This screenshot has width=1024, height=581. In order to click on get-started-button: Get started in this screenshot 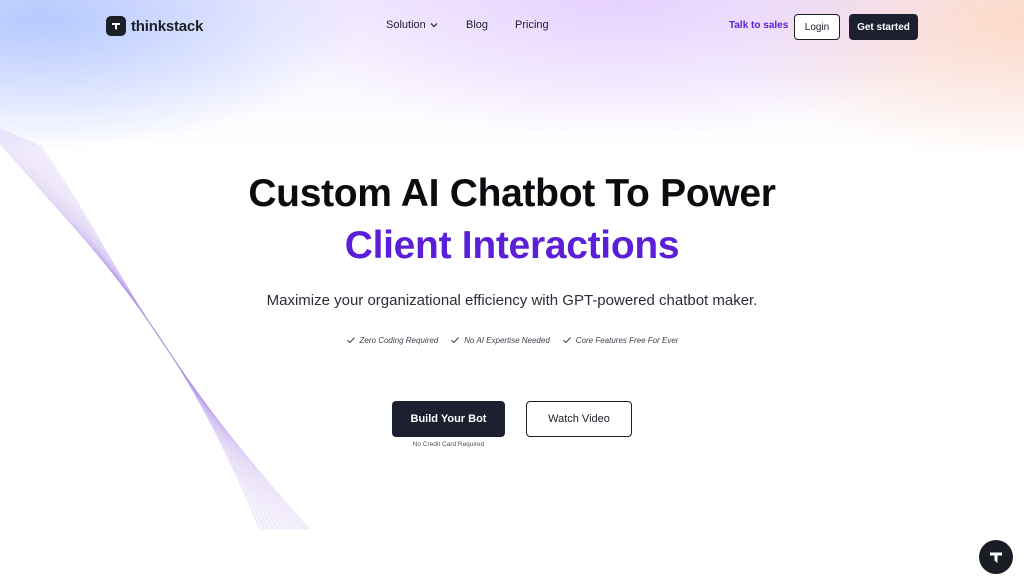, I will do `click(883, 27)`.